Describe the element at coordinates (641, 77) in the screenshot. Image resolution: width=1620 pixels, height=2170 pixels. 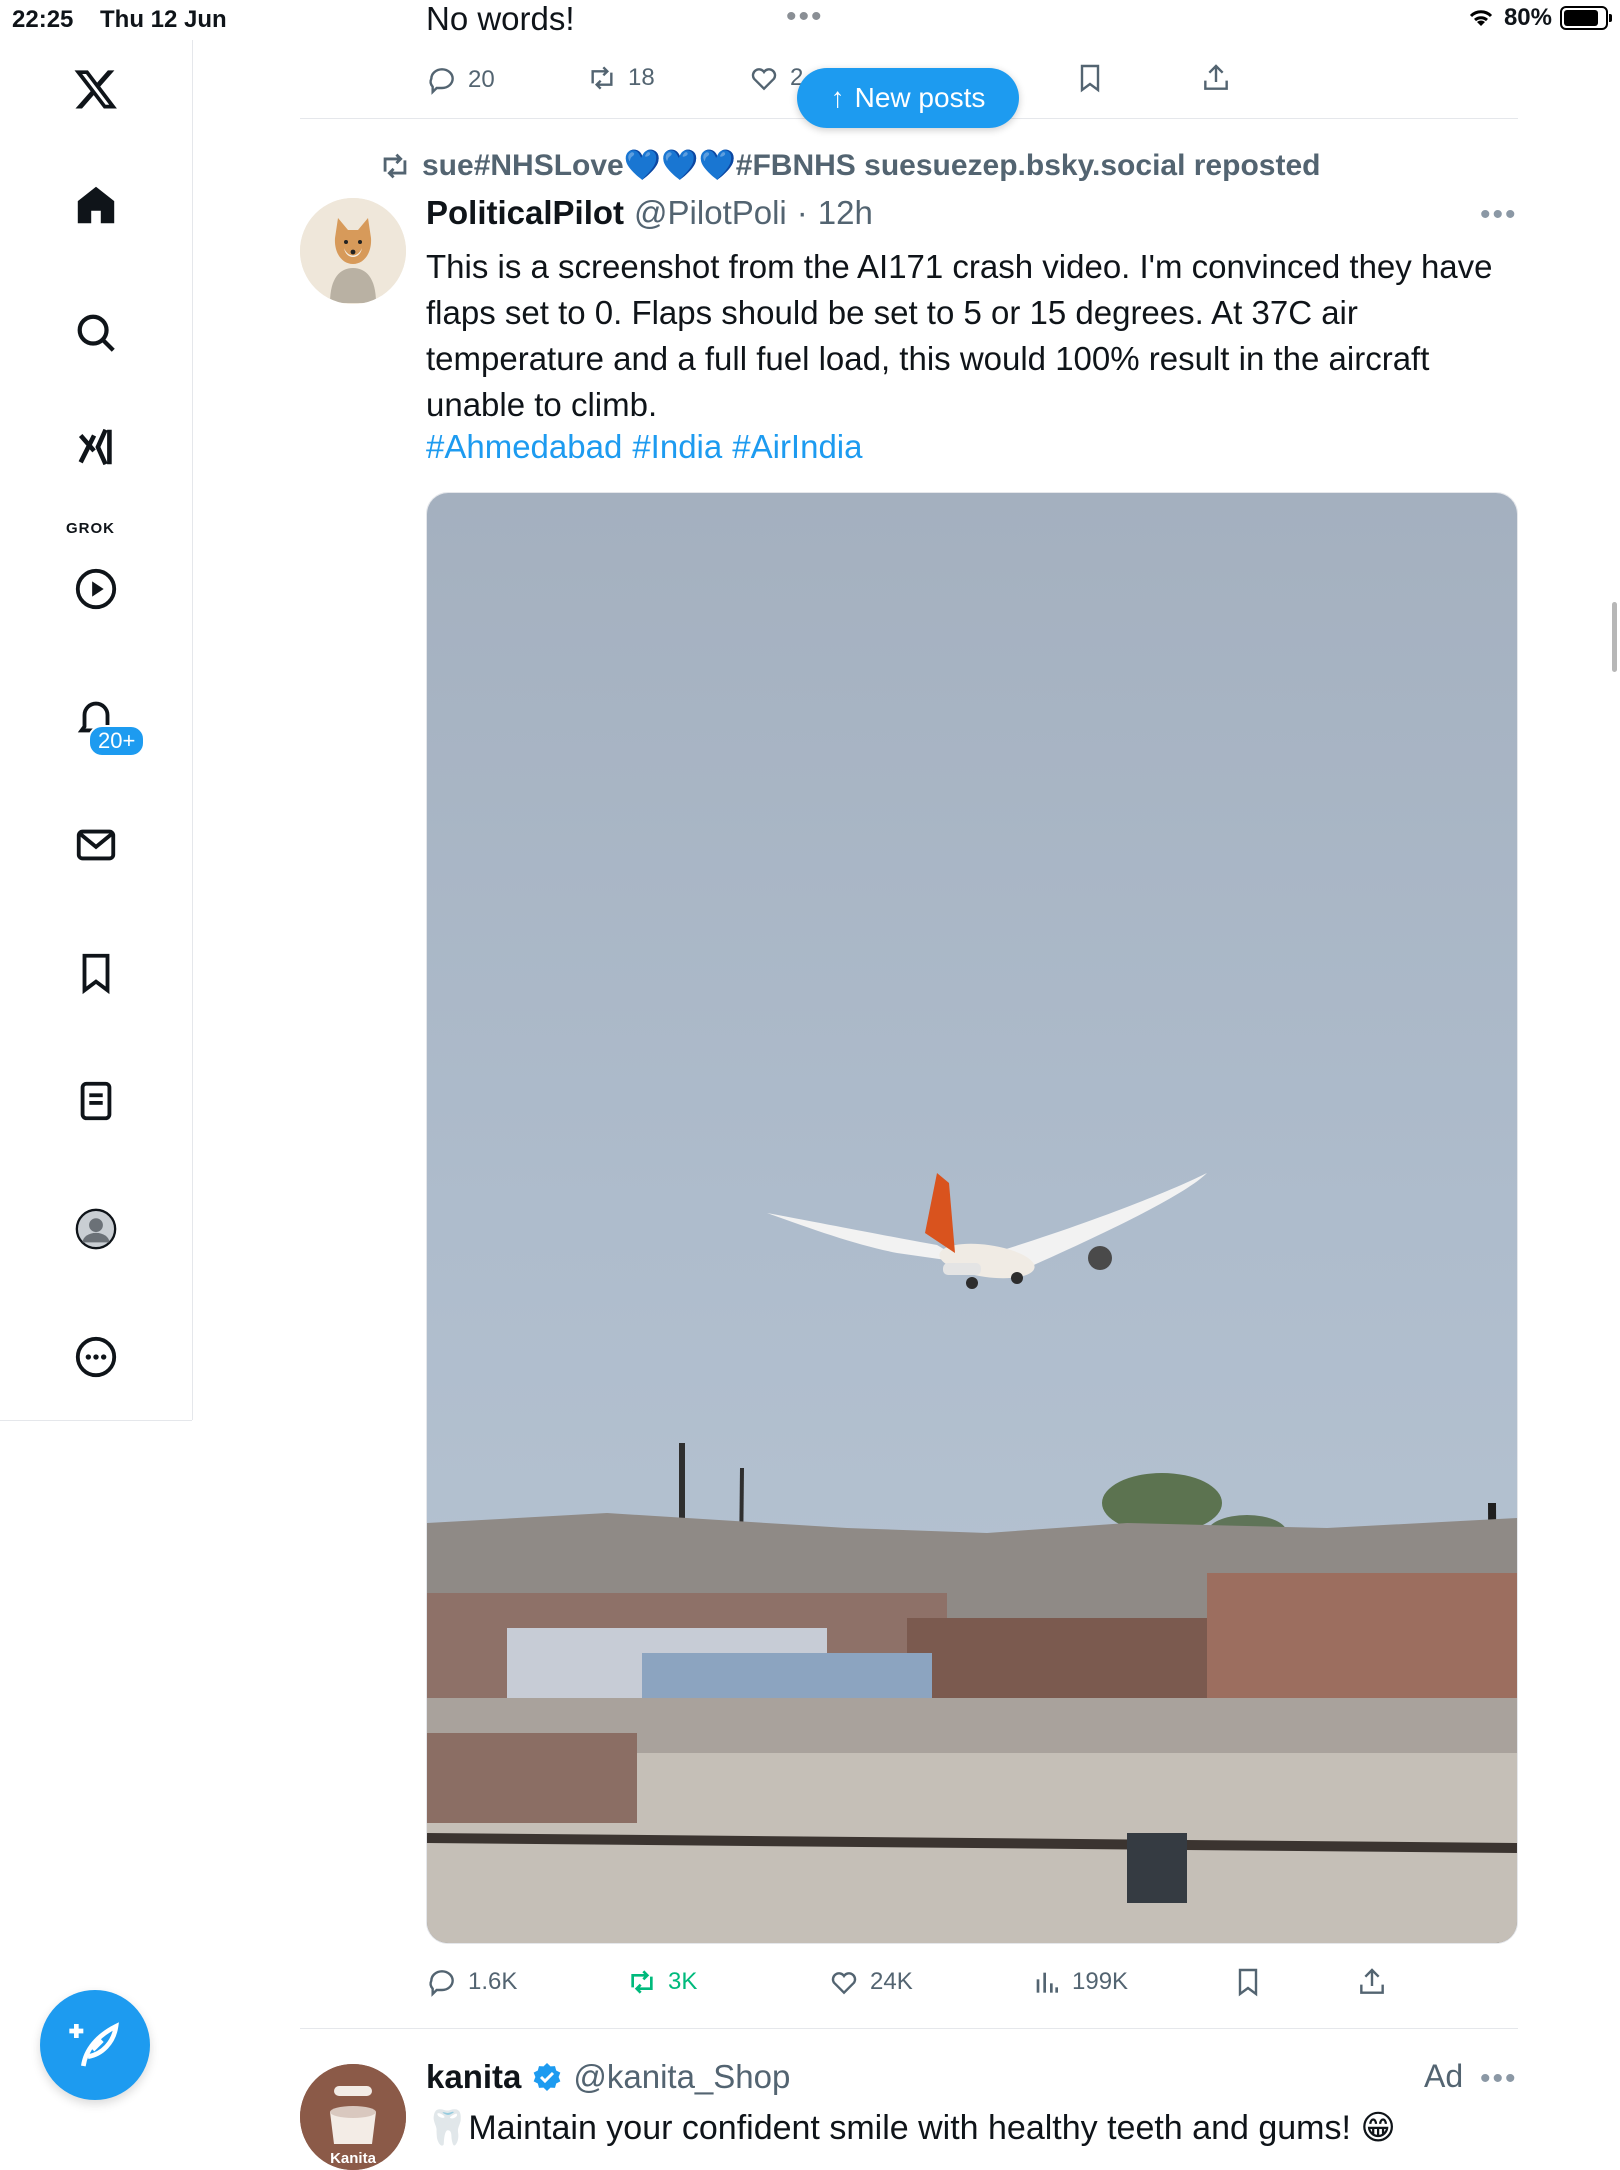
I see `previous-repost-count: 18` at that location.